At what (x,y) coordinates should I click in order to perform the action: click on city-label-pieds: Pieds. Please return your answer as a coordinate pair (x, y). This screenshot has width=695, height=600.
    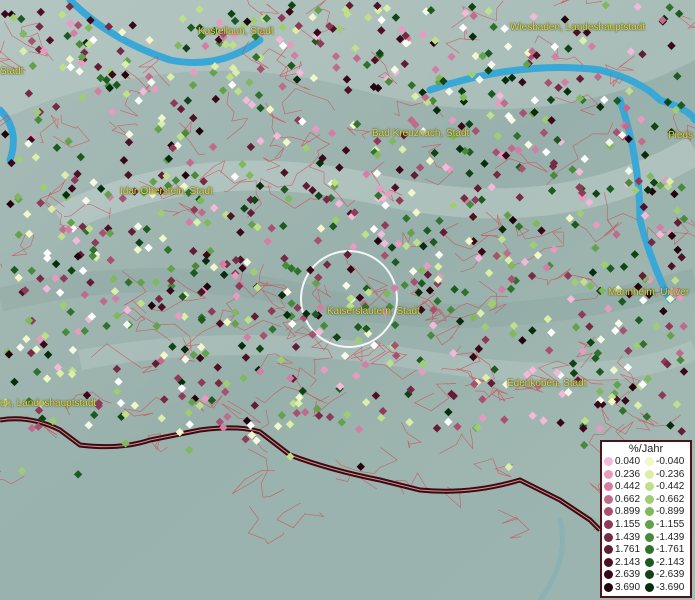
    Looking at the image, I should click on (681, 135).